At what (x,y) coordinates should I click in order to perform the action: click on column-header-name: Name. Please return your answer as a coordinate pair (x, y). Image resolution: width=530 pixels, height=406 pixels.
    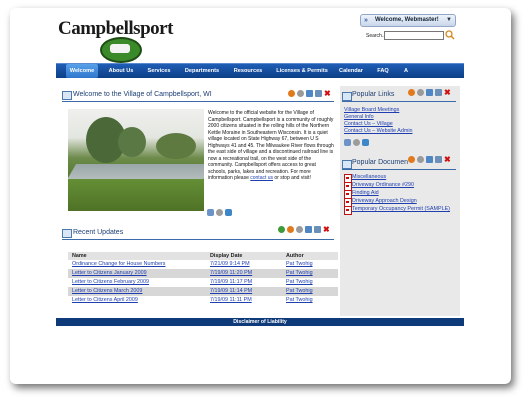
    Looking at the image, I should click on (79, 256).